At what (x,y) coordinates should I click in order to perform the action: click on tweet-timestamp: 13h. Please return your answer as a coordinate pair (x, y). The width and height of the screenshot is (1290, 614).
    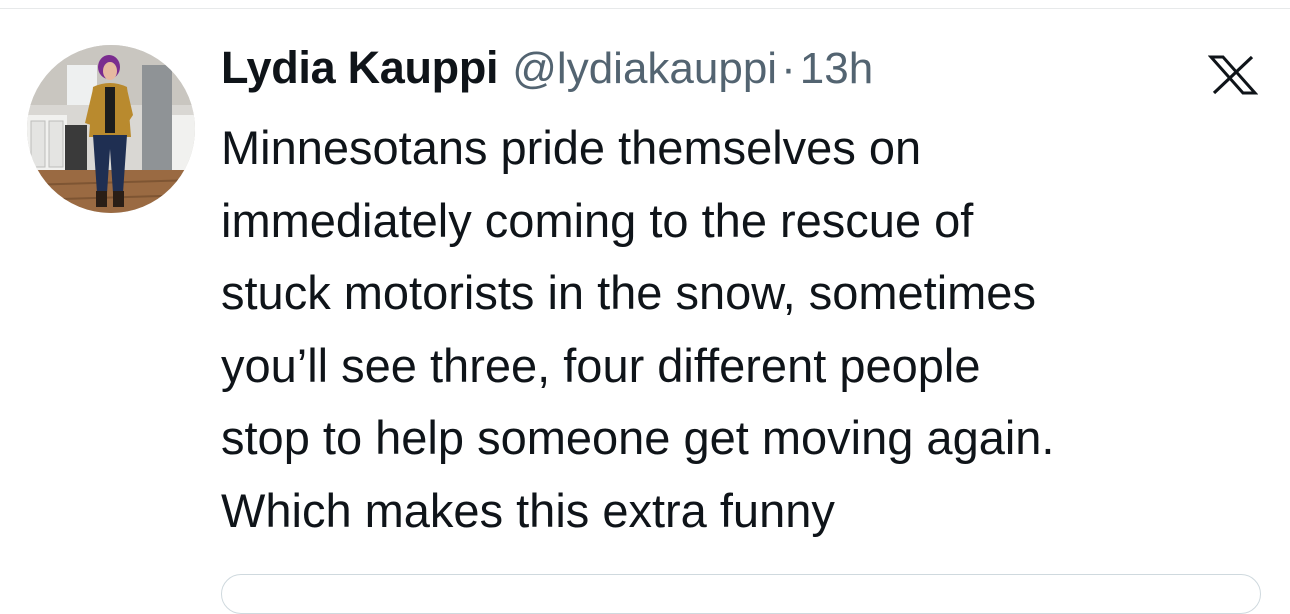
    Looking at the image, I should click on (836, 69).